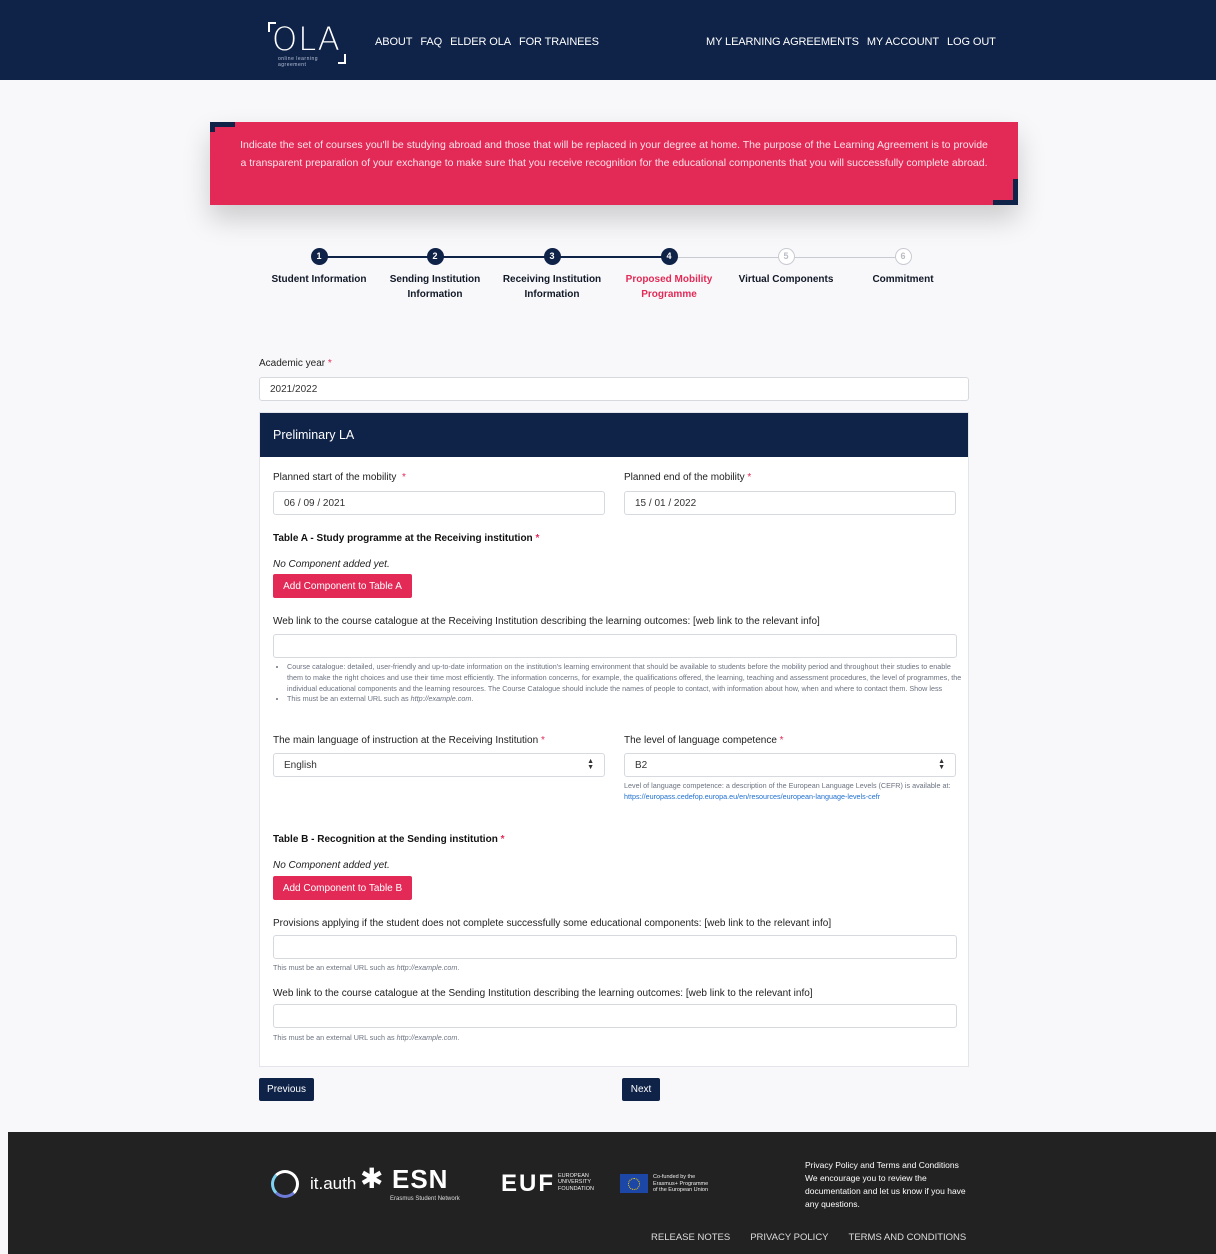 The image size is (1216, 1254). I want to click on step-number: 5, so click(786, 256).